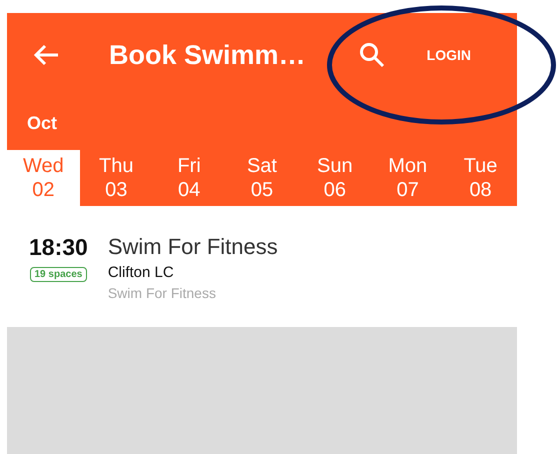 The image size is (557, 454). What do you see at coordinates (162, 293) in the screenshot?
I see `session-category: Swim For Fitness` at bounding box center [162, 293].